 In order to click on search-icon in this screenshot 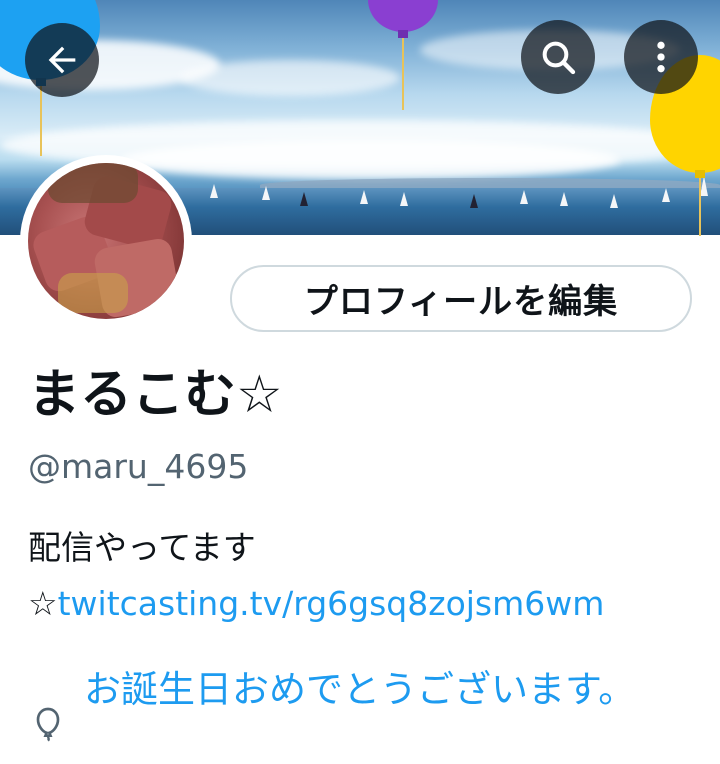, I will do `click(559, 58)`.